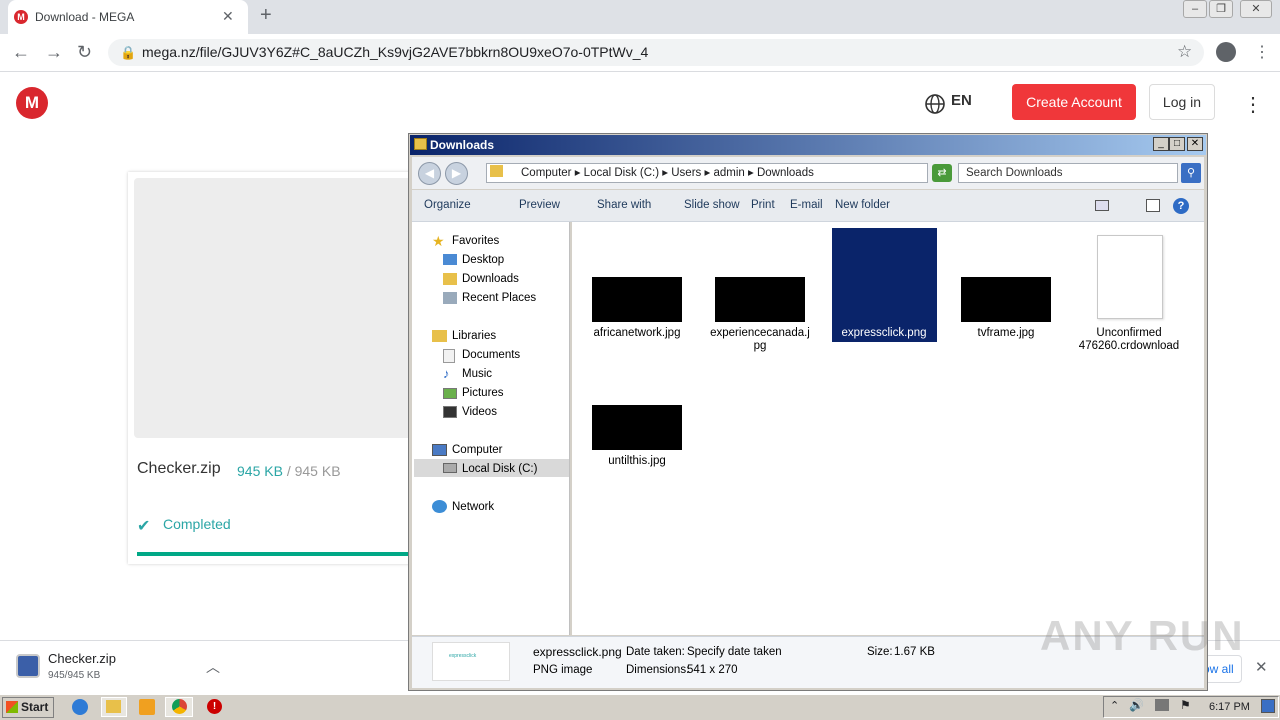 The width and height of the screenshot is (1280, 720). I want to click on explorer-title: Downloads, so click(808, 145).